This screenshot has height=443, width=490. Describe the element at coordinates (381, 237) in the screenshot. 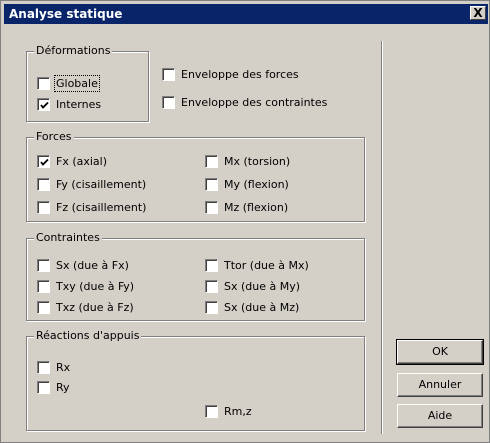

I see `vertical-separator` at that location.